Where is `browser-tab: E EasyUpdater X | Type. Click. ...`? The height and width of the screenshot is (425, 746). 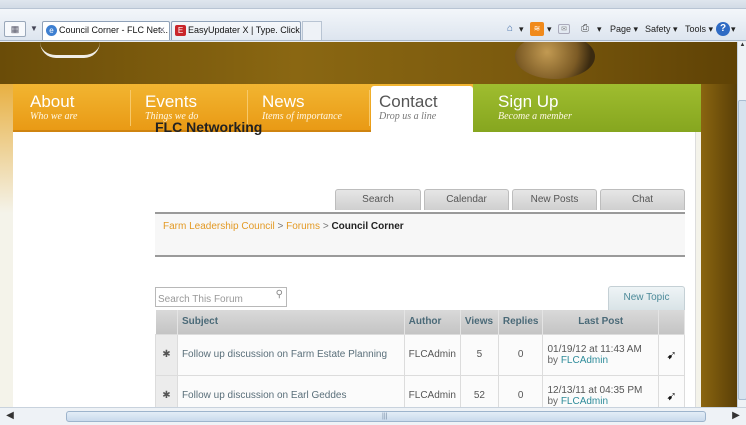 browser-tab: E EasyUpdater X | Type. Click. ... is located at coordinates (236, 30).